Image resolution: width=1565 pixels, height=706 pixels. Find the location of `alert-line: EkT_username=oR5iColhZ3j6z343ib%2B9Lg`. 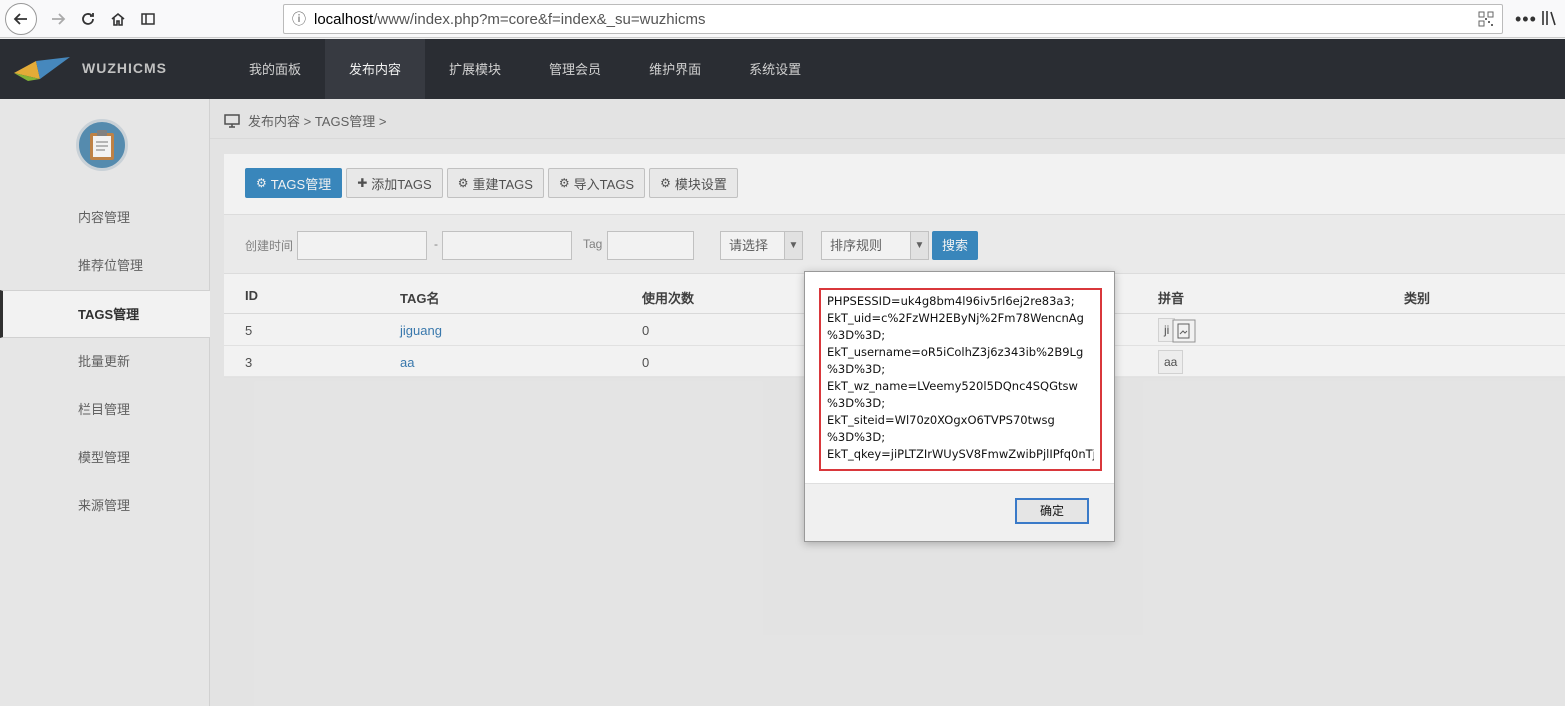

alert-line: EkT_username=oR5iColhZ3j6z343ib%2B9Lg is located at coordinates (955, 352).